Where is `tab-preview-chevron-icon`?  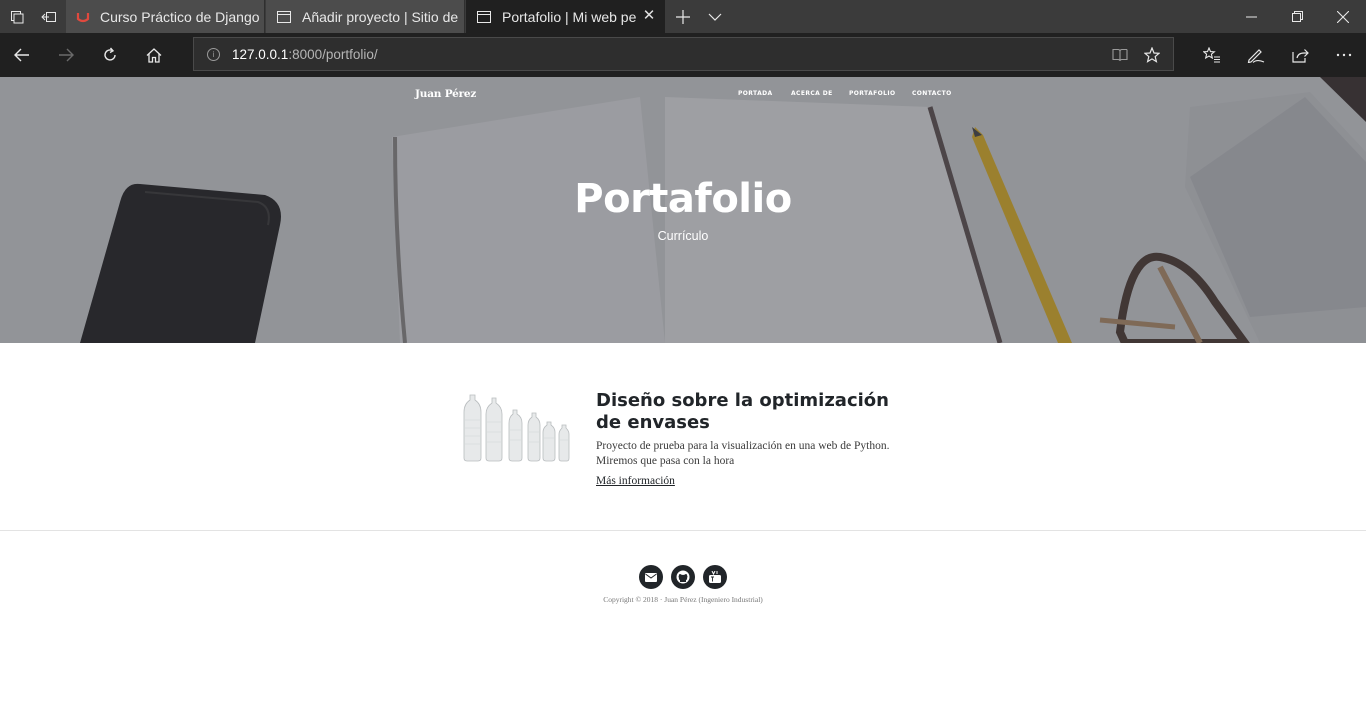
tab-preview-chevron-icon is located at coordinates (715, 17).